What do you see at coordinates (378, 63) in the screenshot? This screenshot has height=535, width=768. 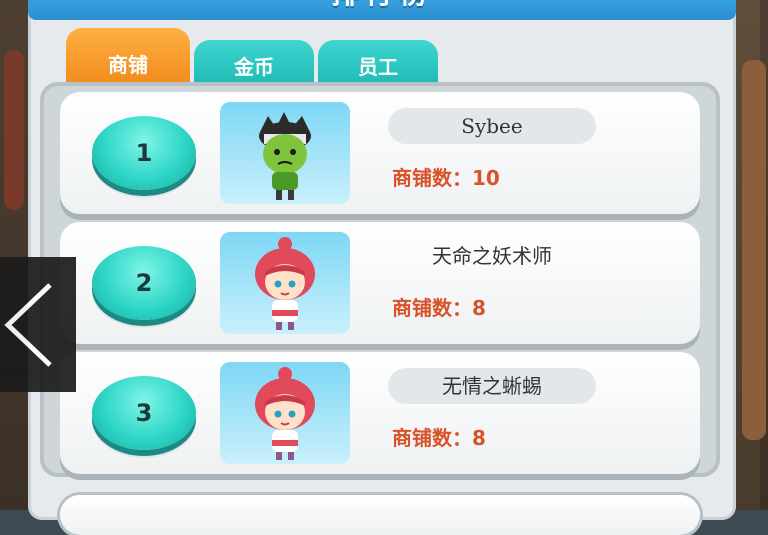 I see `tab-staff: 员工` at bounding box center [378, 63].